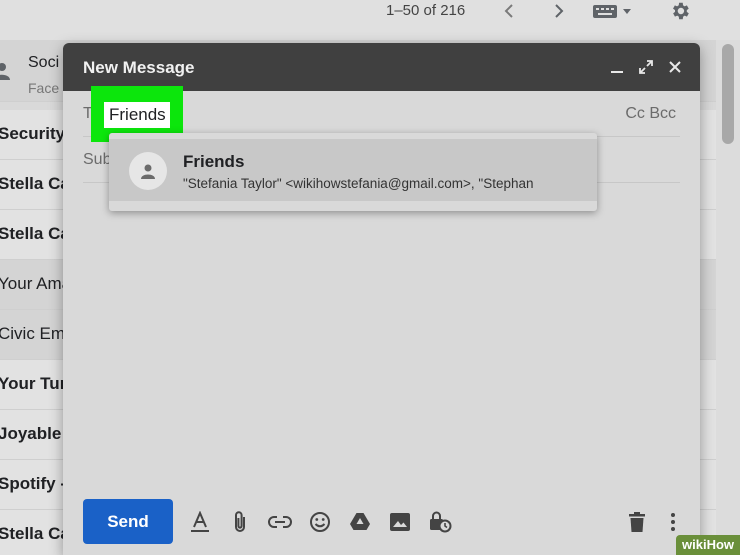 The height and width of the screenshot is (555, 740). I want to click on contact-avatar-icon, so click(148, 171).